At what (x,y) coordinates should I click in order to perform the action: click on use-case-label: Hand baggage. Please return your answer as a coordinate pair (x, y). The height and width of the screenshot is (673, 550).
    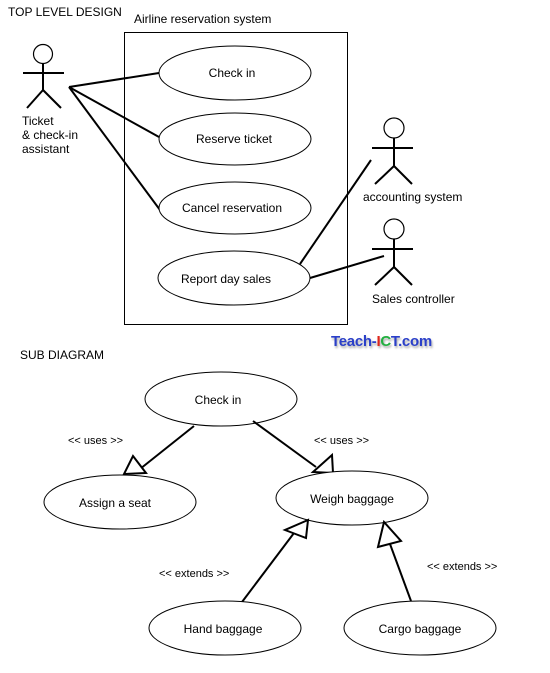
    Looking at the image, I should click on (223, 629).